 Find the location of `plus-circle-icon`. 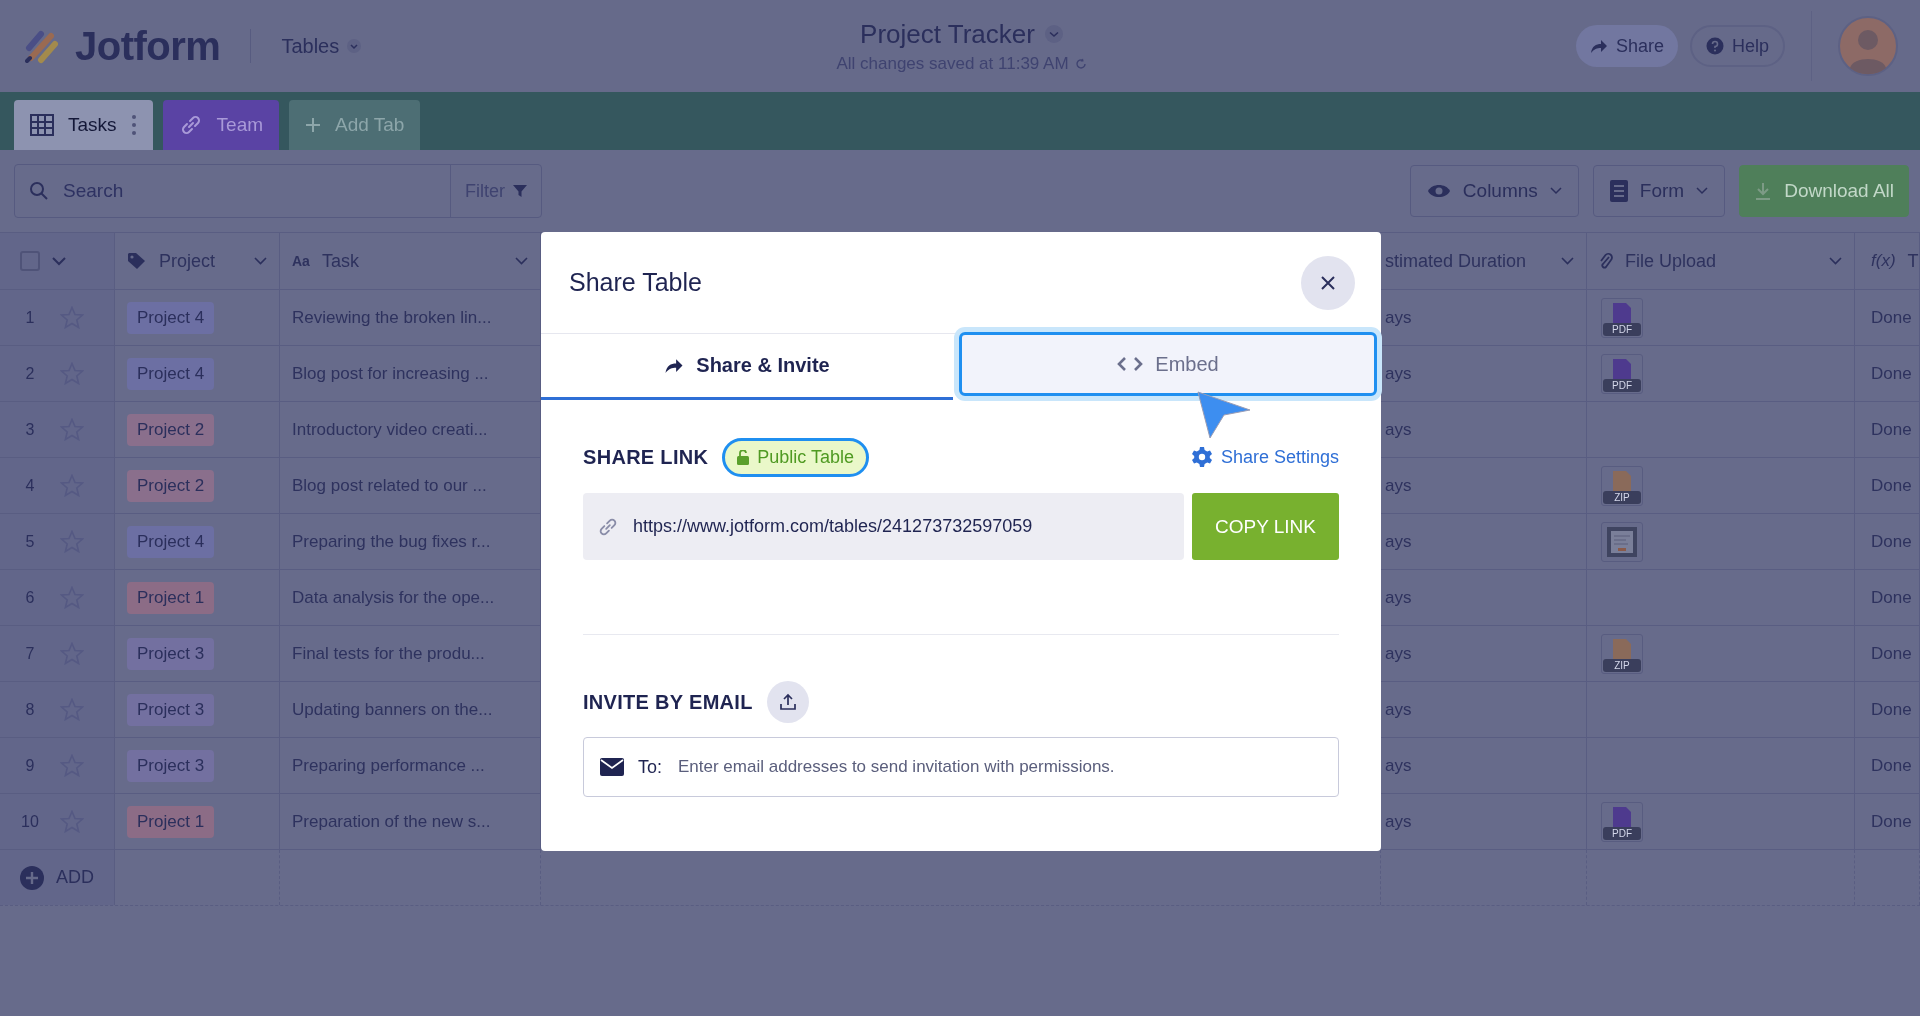

plus-circle-icon is located at coordinates (32, 877).